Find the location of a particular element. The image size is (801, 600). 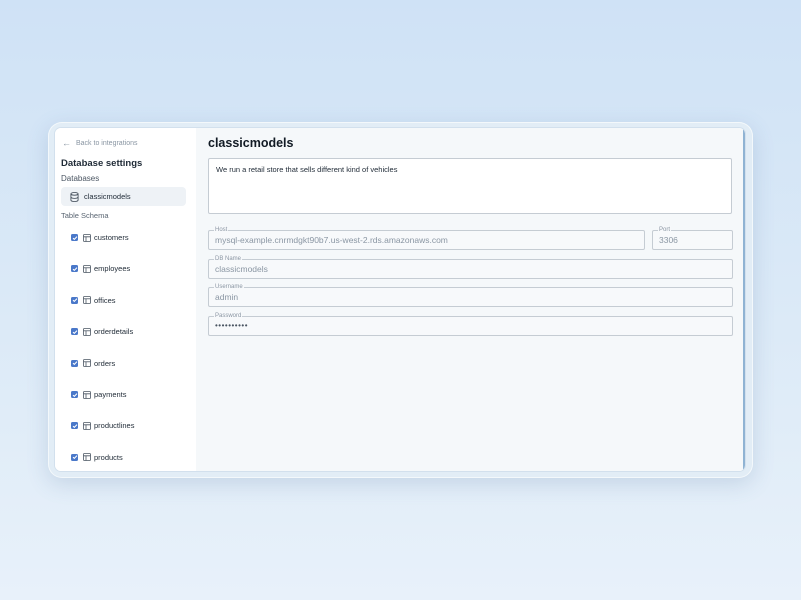

sidebar-item-classicmodels: classicmodels is located at coordinates (123, 196).